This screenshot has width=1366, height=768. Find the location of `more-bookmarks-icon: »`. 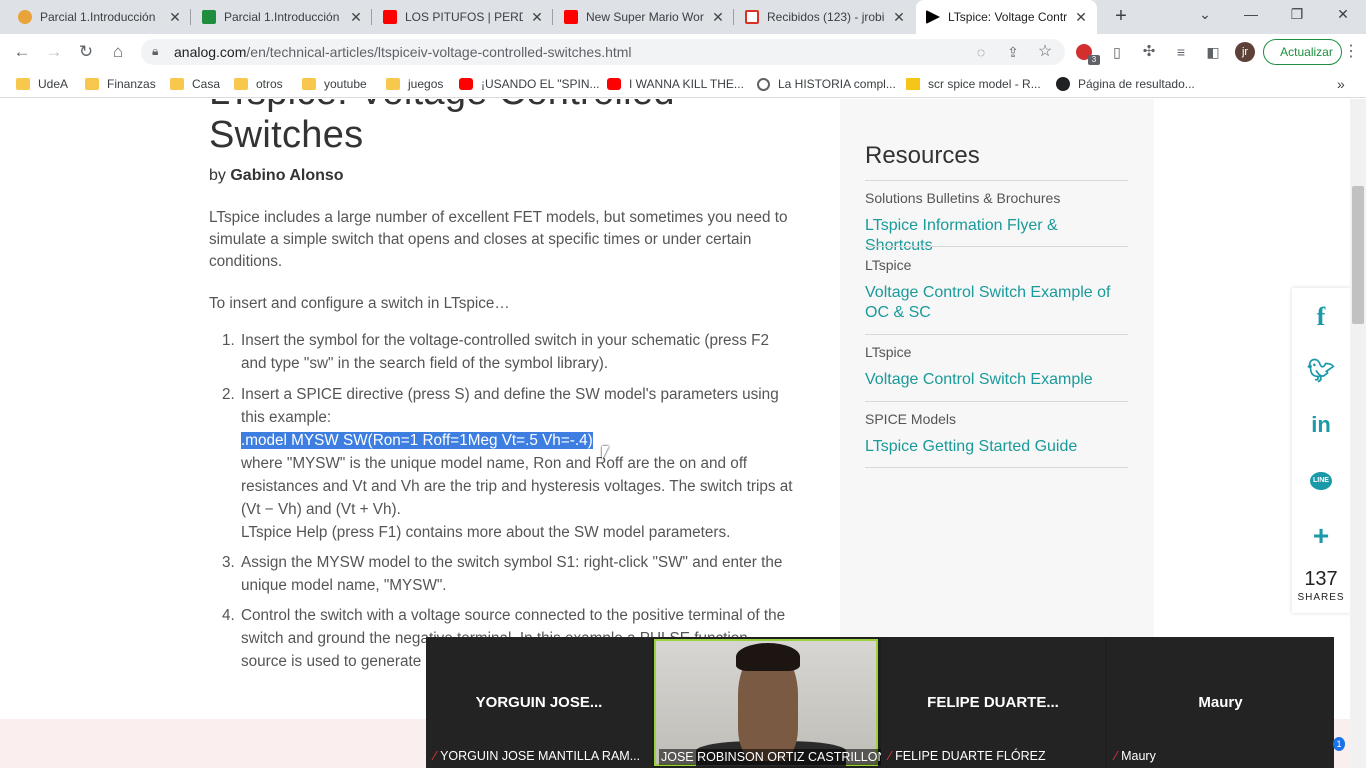

more-bookmarks-icon: » is located at coordinates (1341, 84).